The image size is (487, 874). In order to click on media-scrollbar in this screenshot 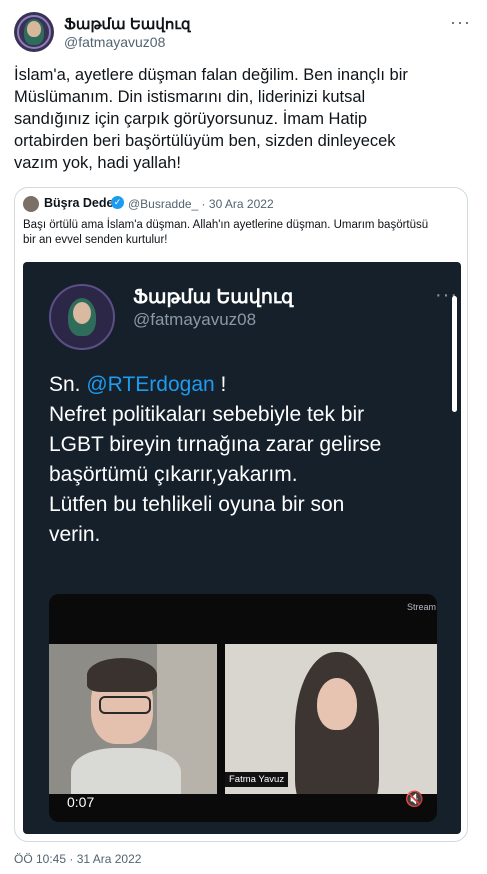, I will do `click(454, 354)`.